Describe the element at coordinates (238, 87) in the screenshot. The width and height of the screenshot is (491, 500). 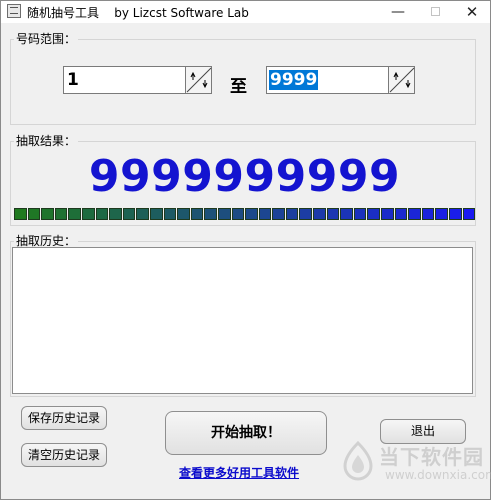
I see `range-to-label: 至` at that location.